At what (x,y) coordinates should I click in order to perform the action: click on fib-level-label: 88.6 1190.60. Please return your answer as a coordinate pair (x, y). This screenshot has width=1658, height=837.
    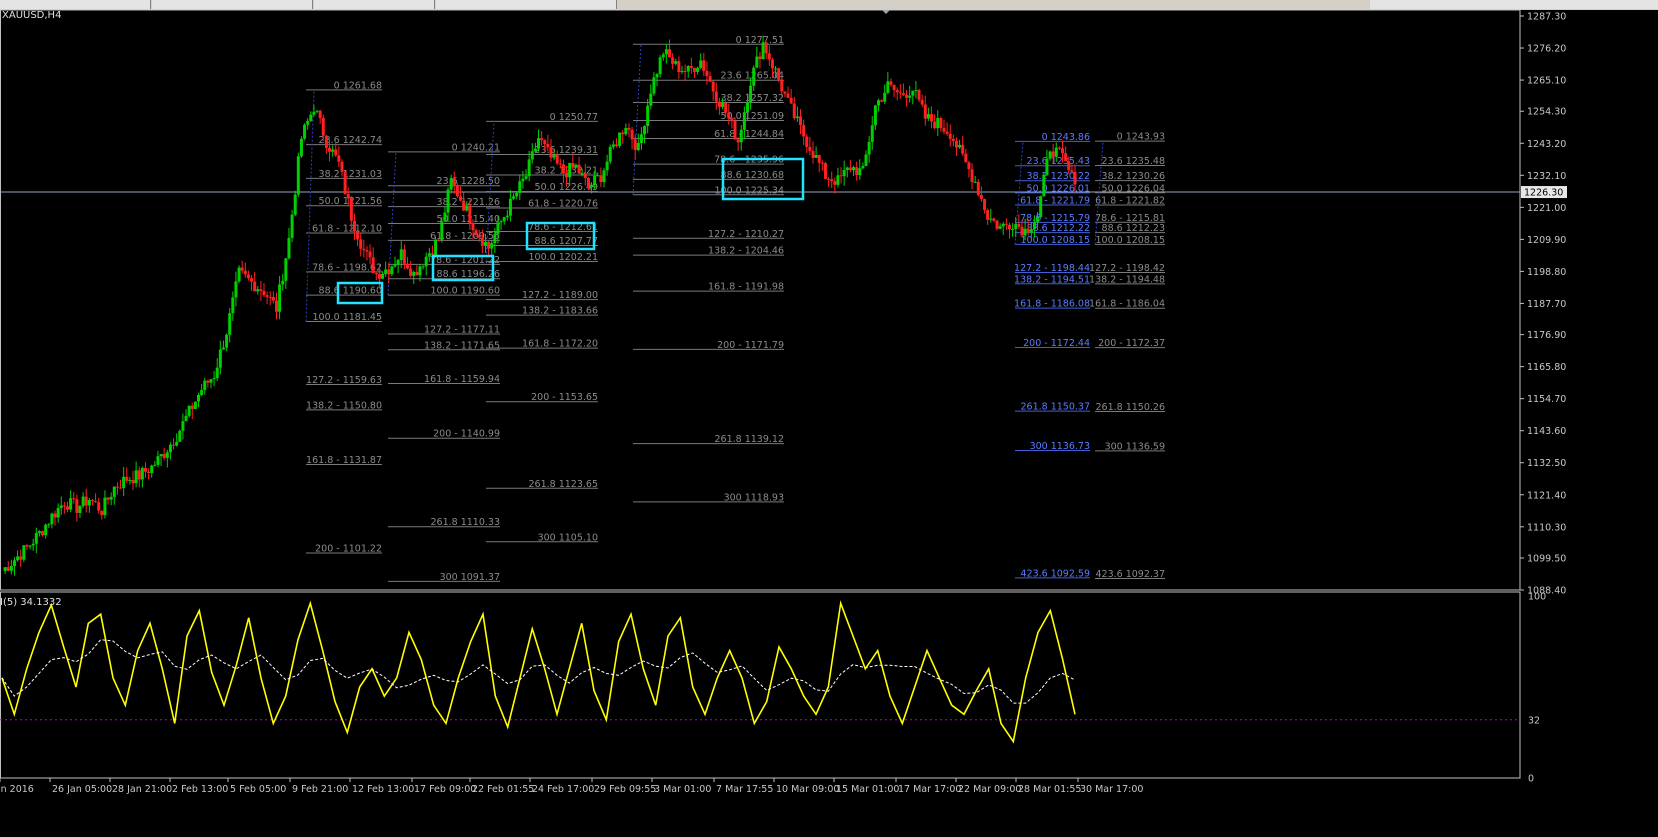
    Looking at the image, I should click on (350, 291).